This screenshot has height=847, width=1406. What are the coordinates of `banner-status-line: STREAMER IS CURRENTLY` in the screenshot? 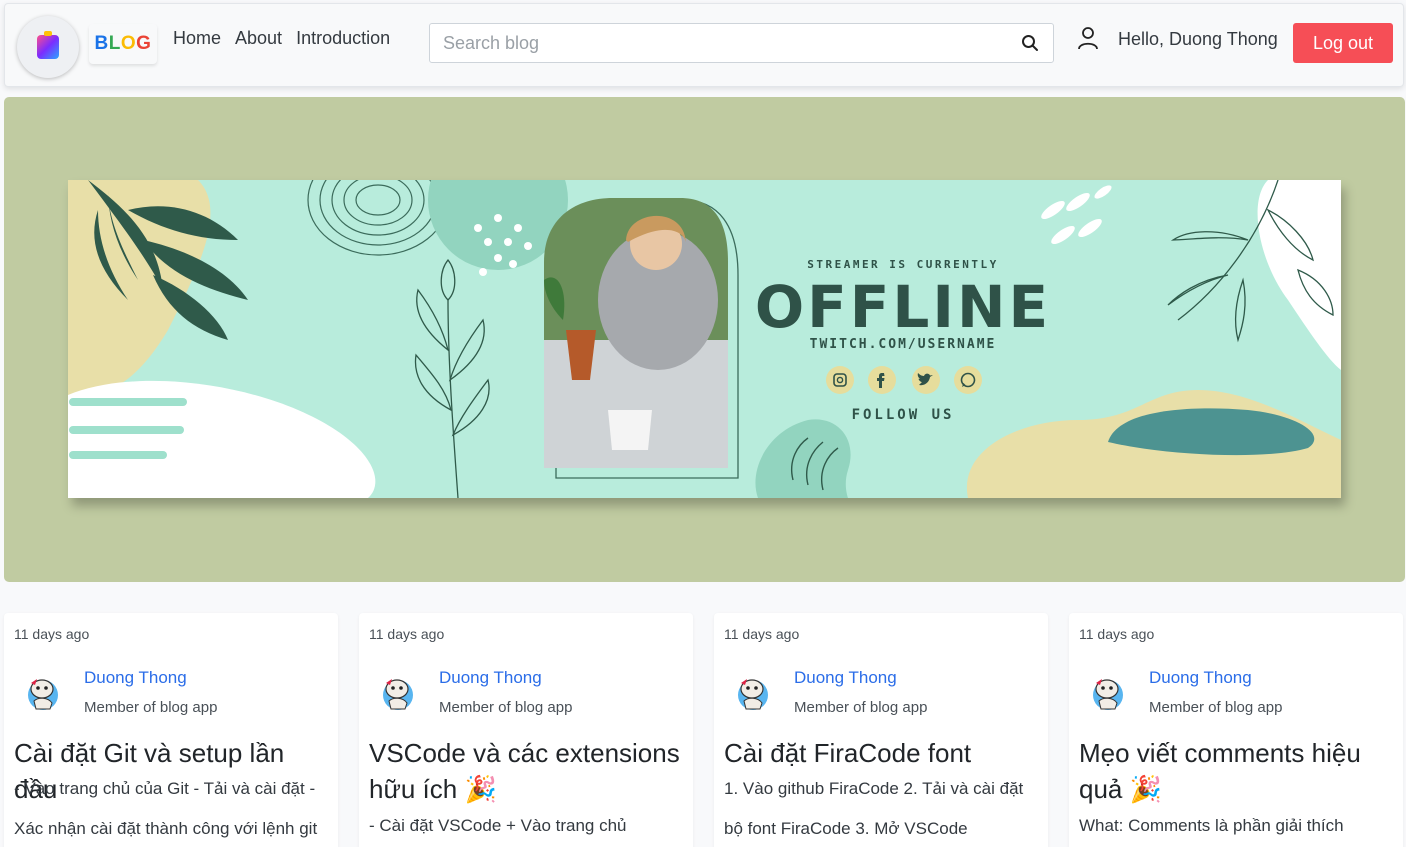 It's located at (903, 264).